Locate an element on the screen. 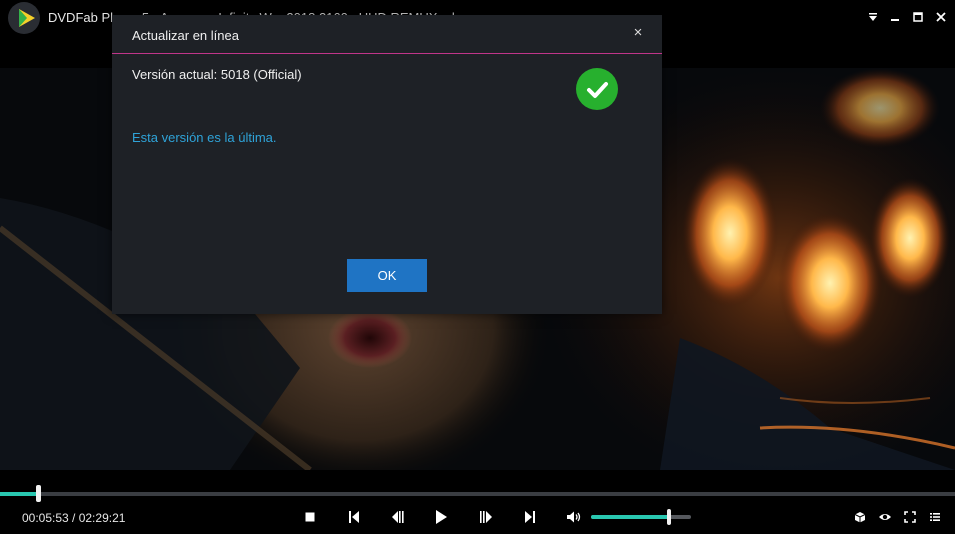 This screenshot has height=534, width=955. dropdown-triangle-icon is located at coordinates (873, 17).